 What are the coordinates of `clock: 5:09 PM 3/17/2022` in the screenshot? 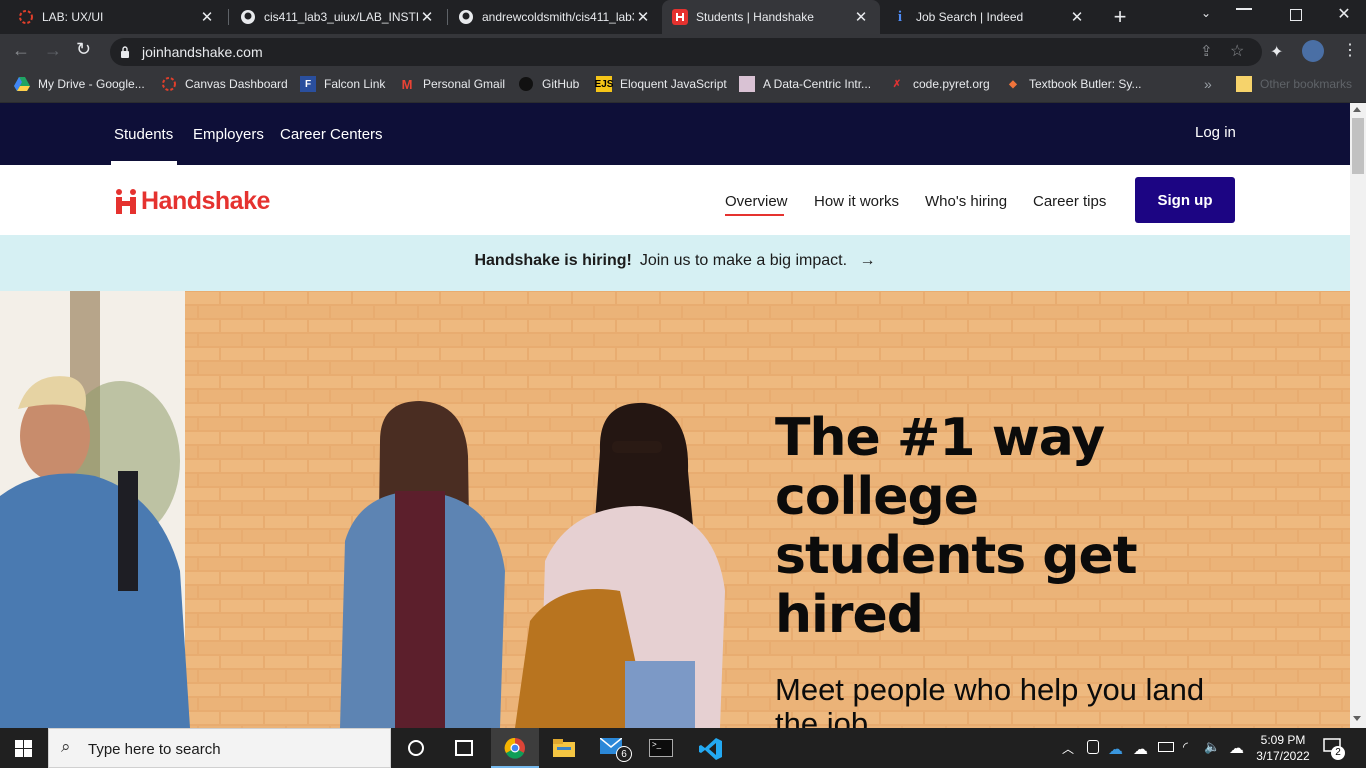 It's located at (1283, 748).